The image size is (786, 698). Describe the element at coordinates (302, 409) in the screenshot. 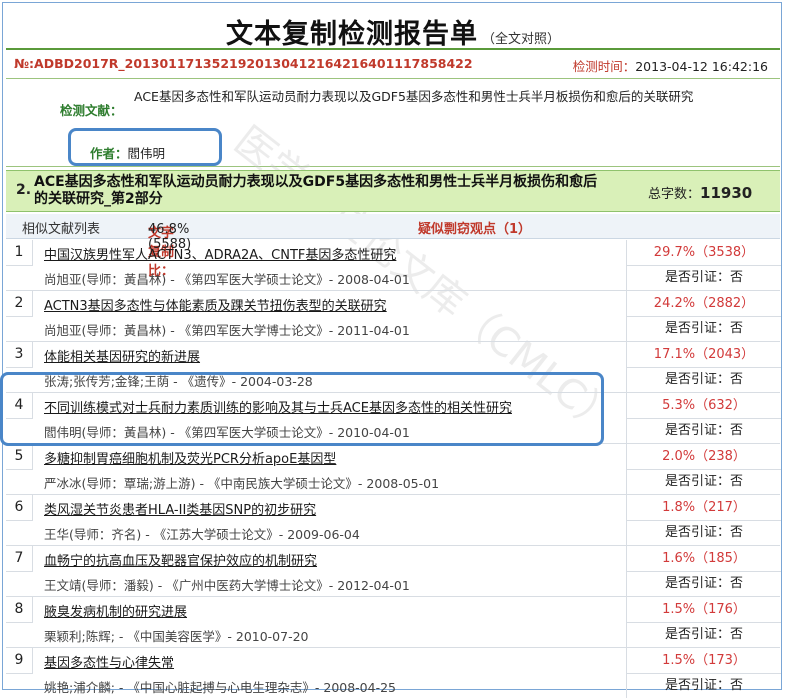

I see `match-highlight` at that location.